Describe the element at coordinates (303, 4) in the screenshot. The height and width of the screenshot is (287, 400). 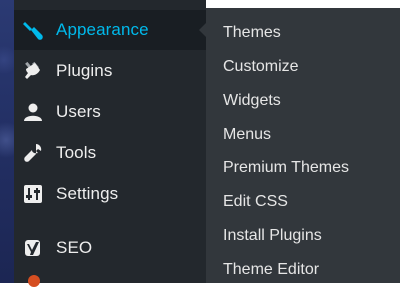
I see `page-background` at that location.